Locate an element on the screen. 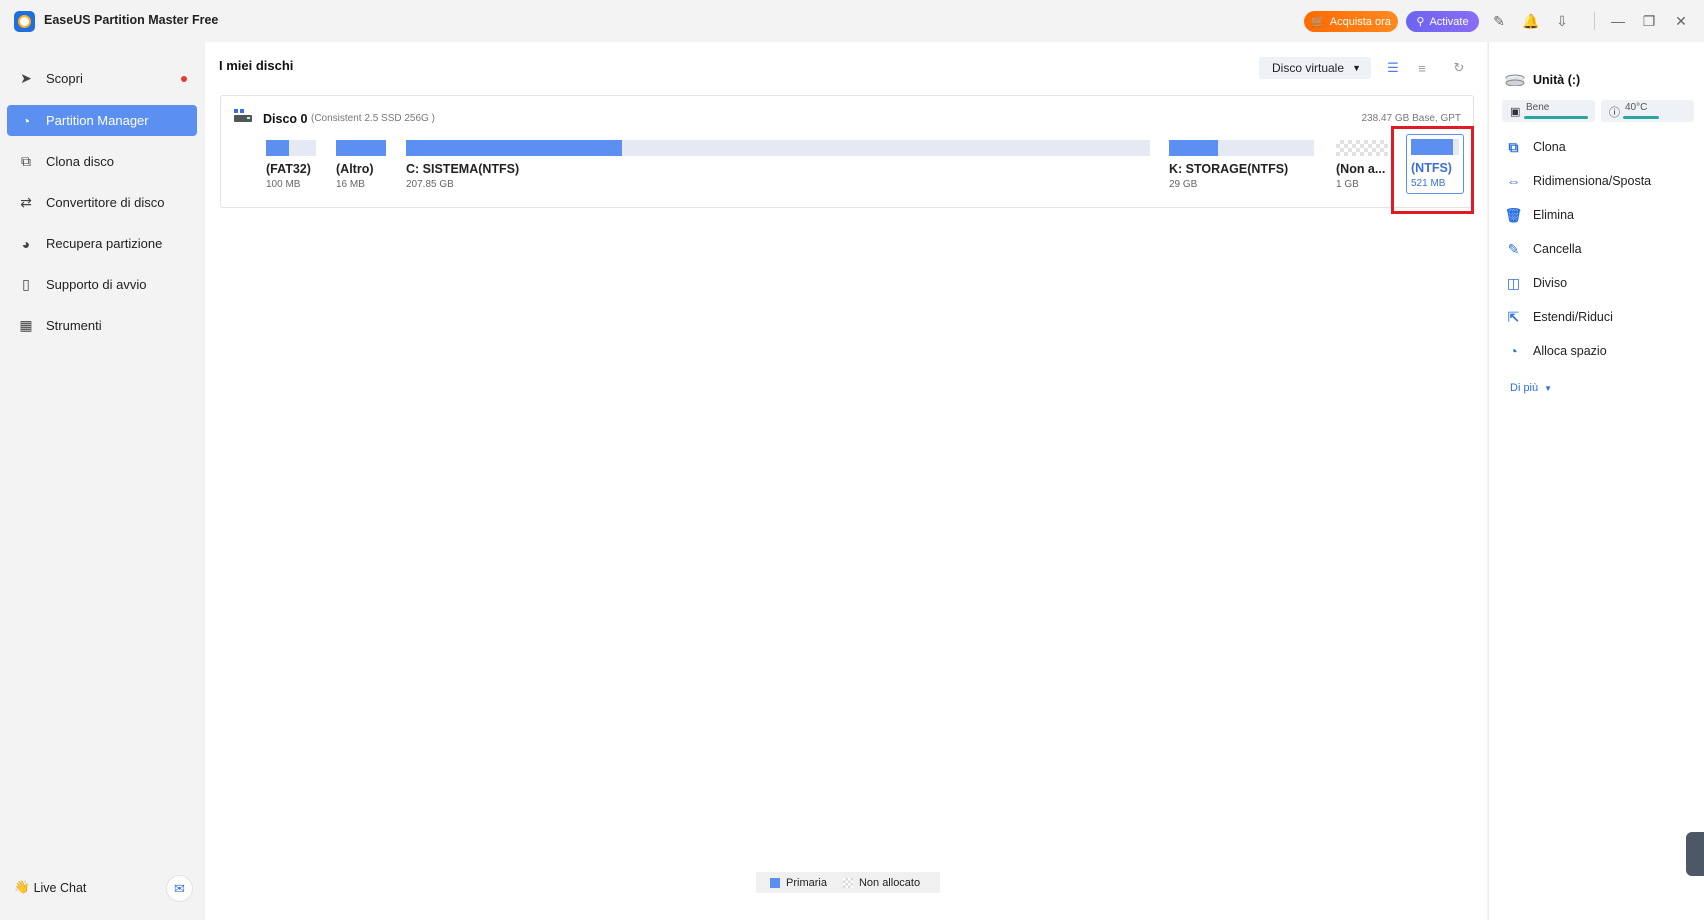 The width and height of the screenshot is (1704, 920). disk-drive-icon is located at coordinates (243, 115).